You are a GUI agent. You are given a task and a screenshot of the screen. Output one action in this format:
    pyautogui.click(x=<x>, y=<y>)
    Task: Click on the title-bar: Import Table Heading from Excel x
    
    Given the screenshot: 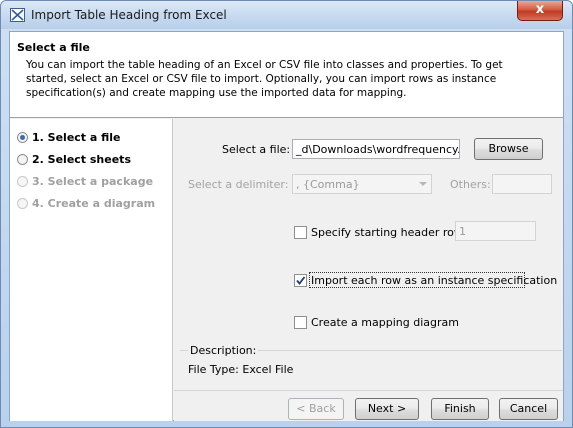 What is the action you would take?
    pyautogui.click(x=286, y=15)
    